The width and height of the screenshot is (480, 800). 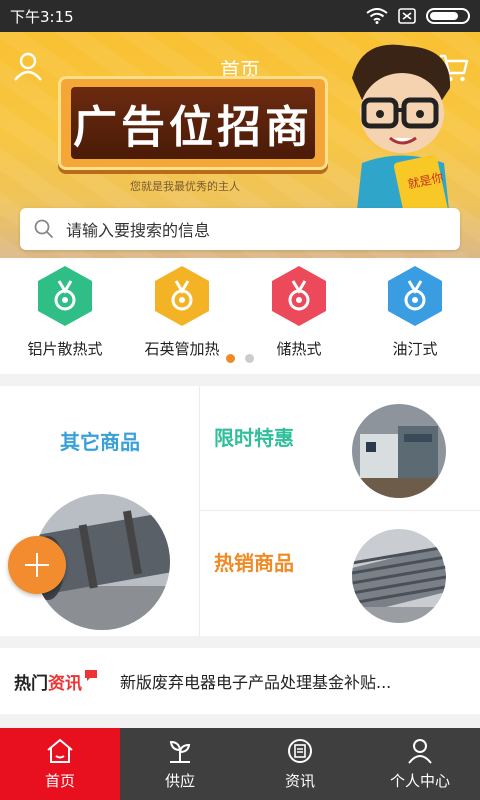 I want to click on limited-offer-card: 限时特惠, so click(x=340, y=448).